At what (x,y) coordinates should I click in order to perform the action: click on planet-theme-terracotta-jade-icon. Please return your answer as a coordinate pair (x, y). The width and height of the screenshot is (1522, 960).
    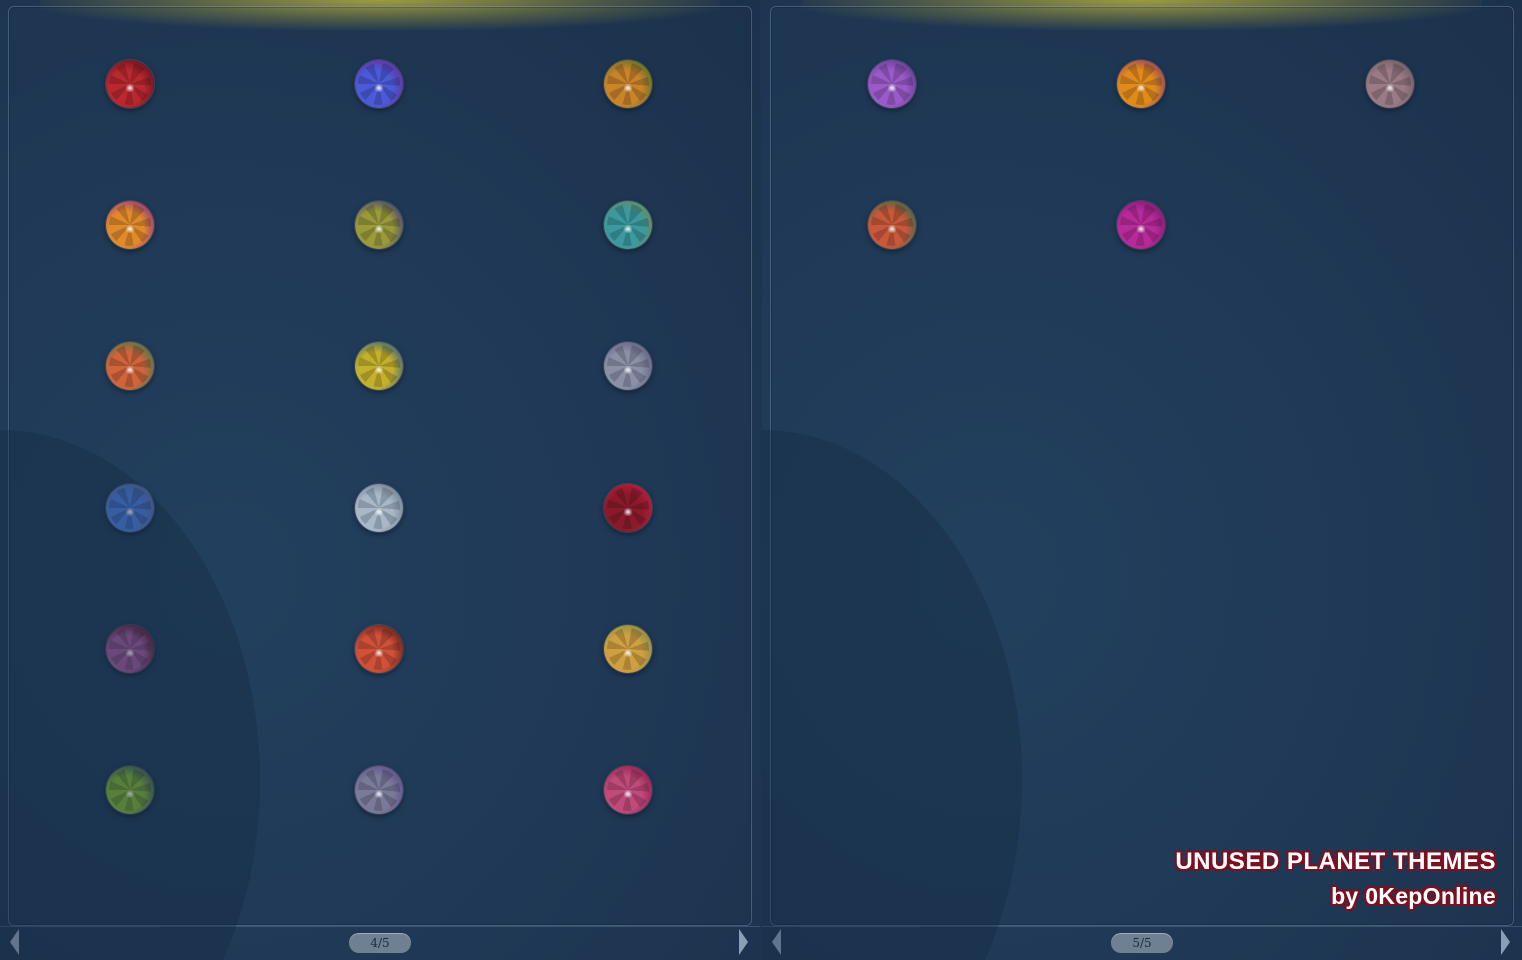
    Looking at the image, I should click on (892, 225).